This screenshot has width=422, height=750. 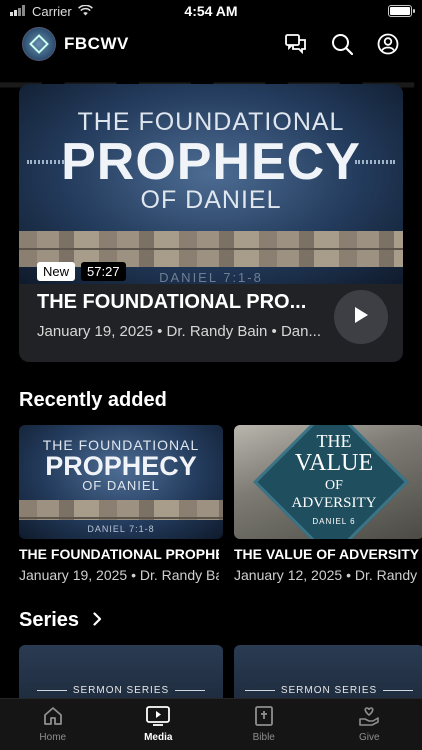 I want to click on thumb-line3: OF DANIEL, so click(x=121, y=485).